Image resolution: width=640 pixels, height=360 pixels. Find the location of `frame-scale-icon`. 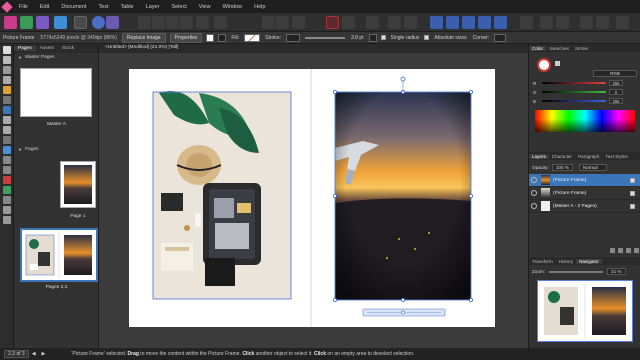

frame-scale-icon is located at coordinates (222, 38).